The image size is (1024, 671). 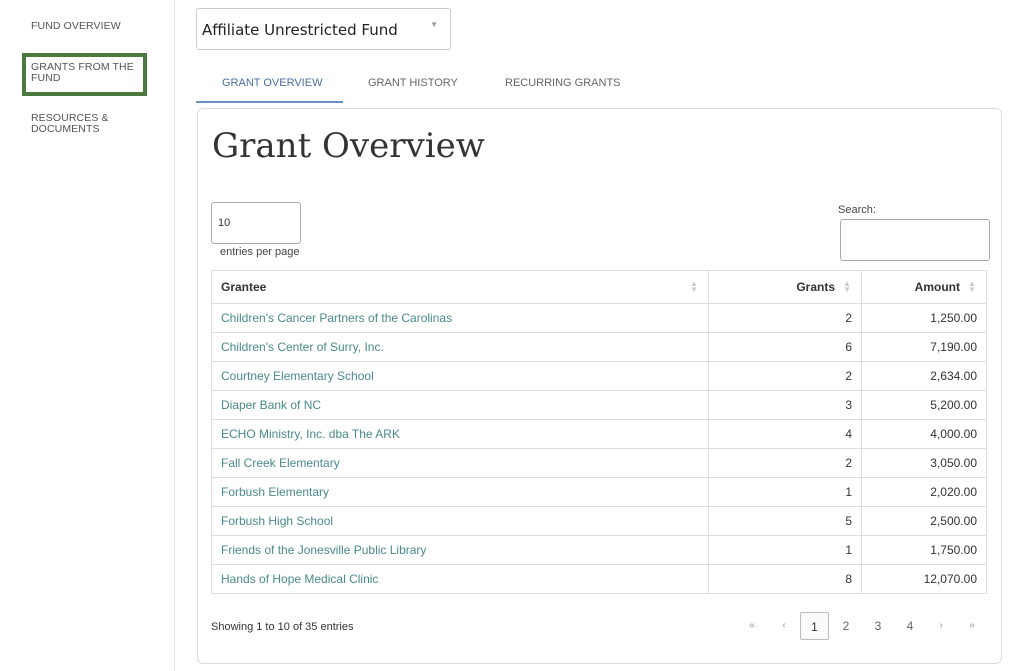 I want to click on grant-amount: 7,190.00, so click(x=924, y=347).